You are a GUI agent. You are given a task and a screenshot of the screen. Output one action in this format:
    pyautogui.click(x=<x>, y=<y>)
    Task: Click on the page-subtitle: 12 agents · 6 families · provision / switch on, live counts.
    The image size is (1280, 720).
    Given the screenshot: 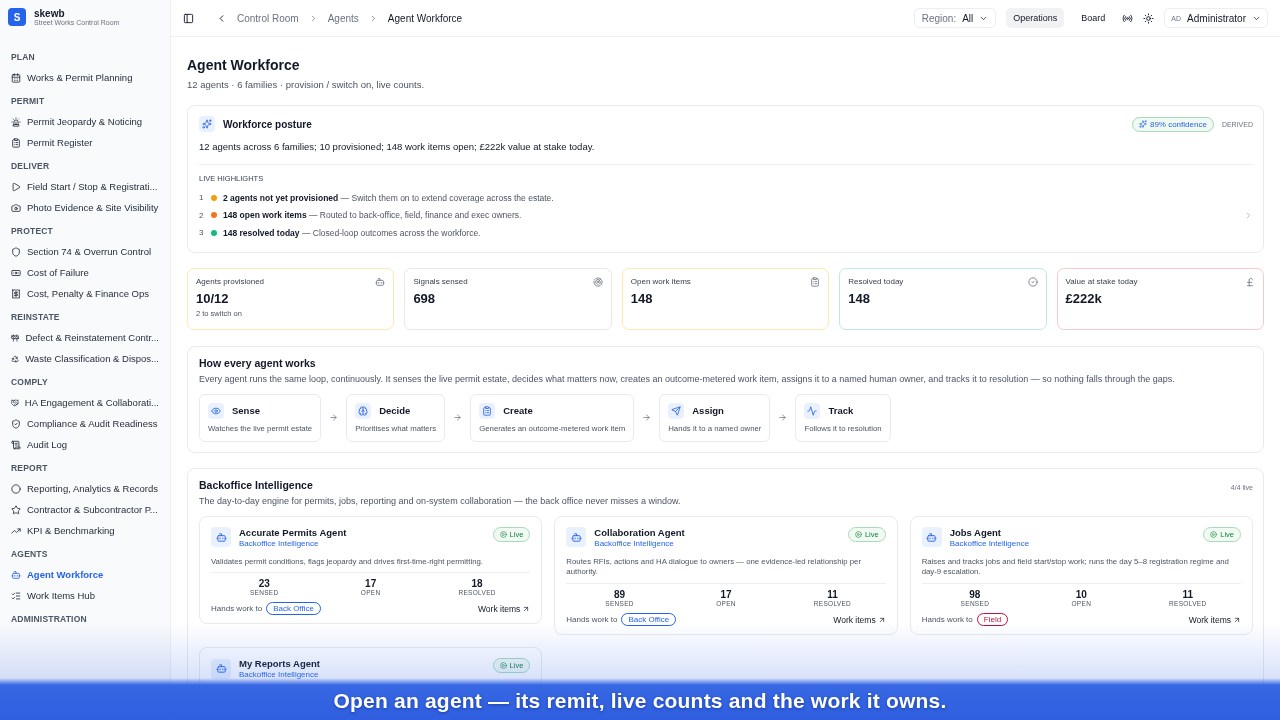 What is the action you would take?
    pyautogui.click(x=306, y=84)
    